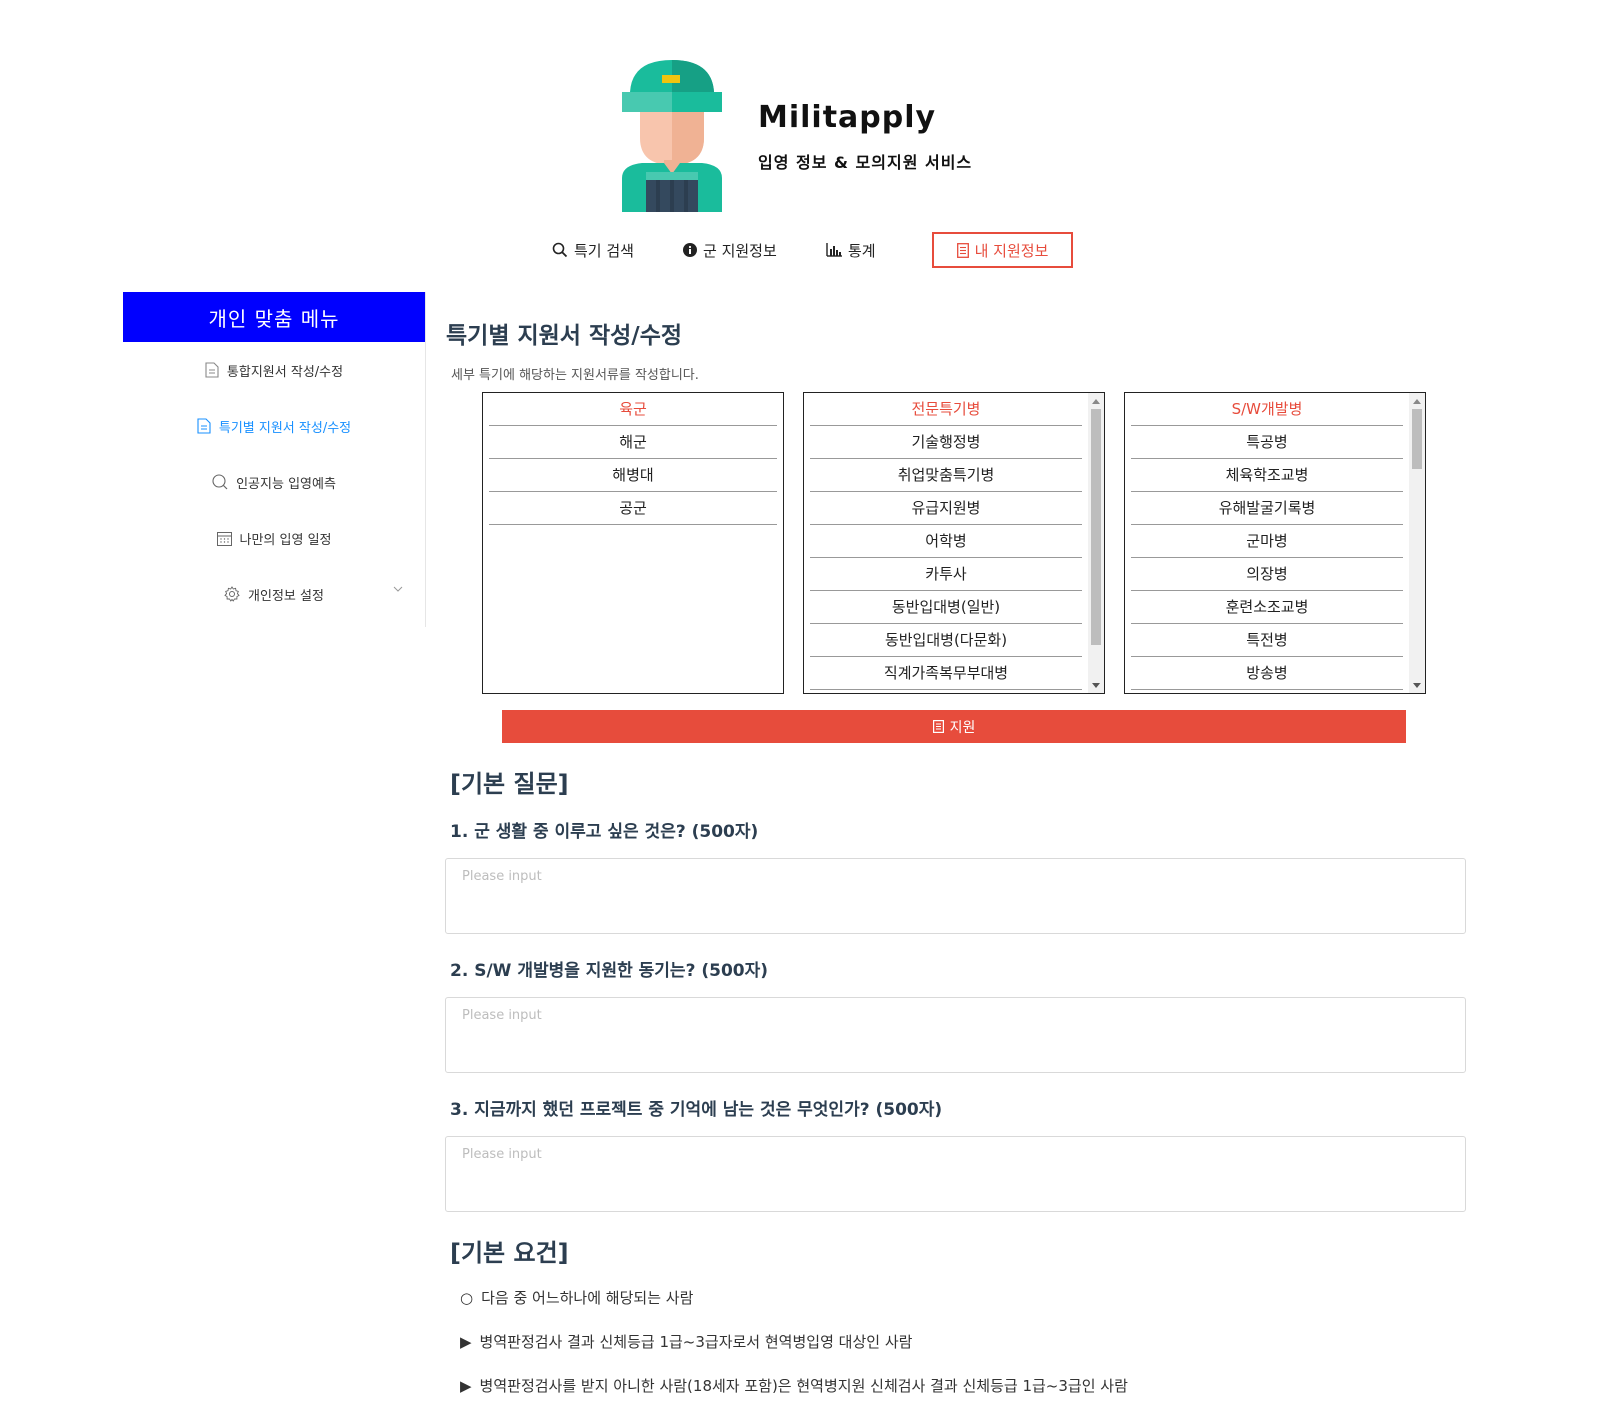 Image resolution: width=1600 pixels, height=1416 pixels. What do you see at coordinates (1267, 574) in the screenshot?
I see `specialty-option: 의장병` at bounding box center [1267, 574].